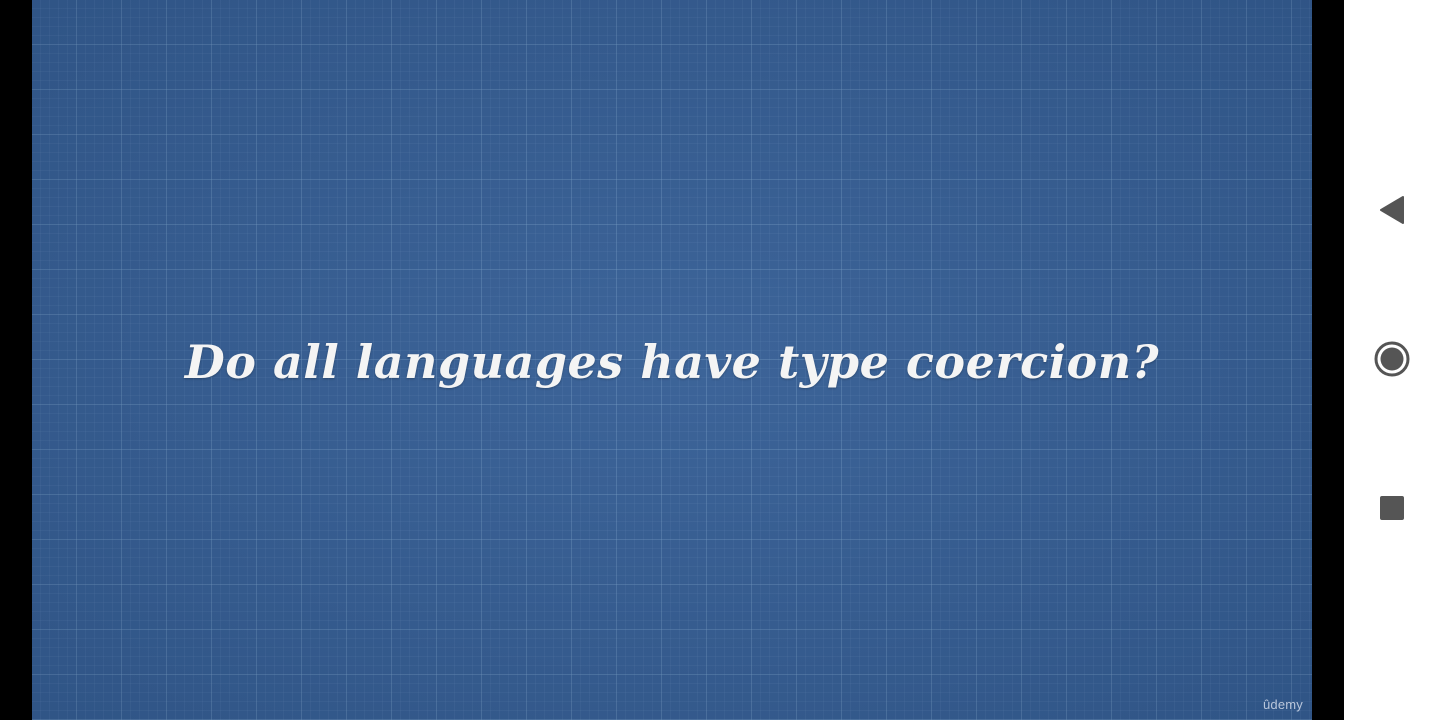 This screenshot has height=720, width=1440. What do you see at coordinates (16, 360) in the screenshot?
I see `letterbox-left` at bounding box center [16, 360].